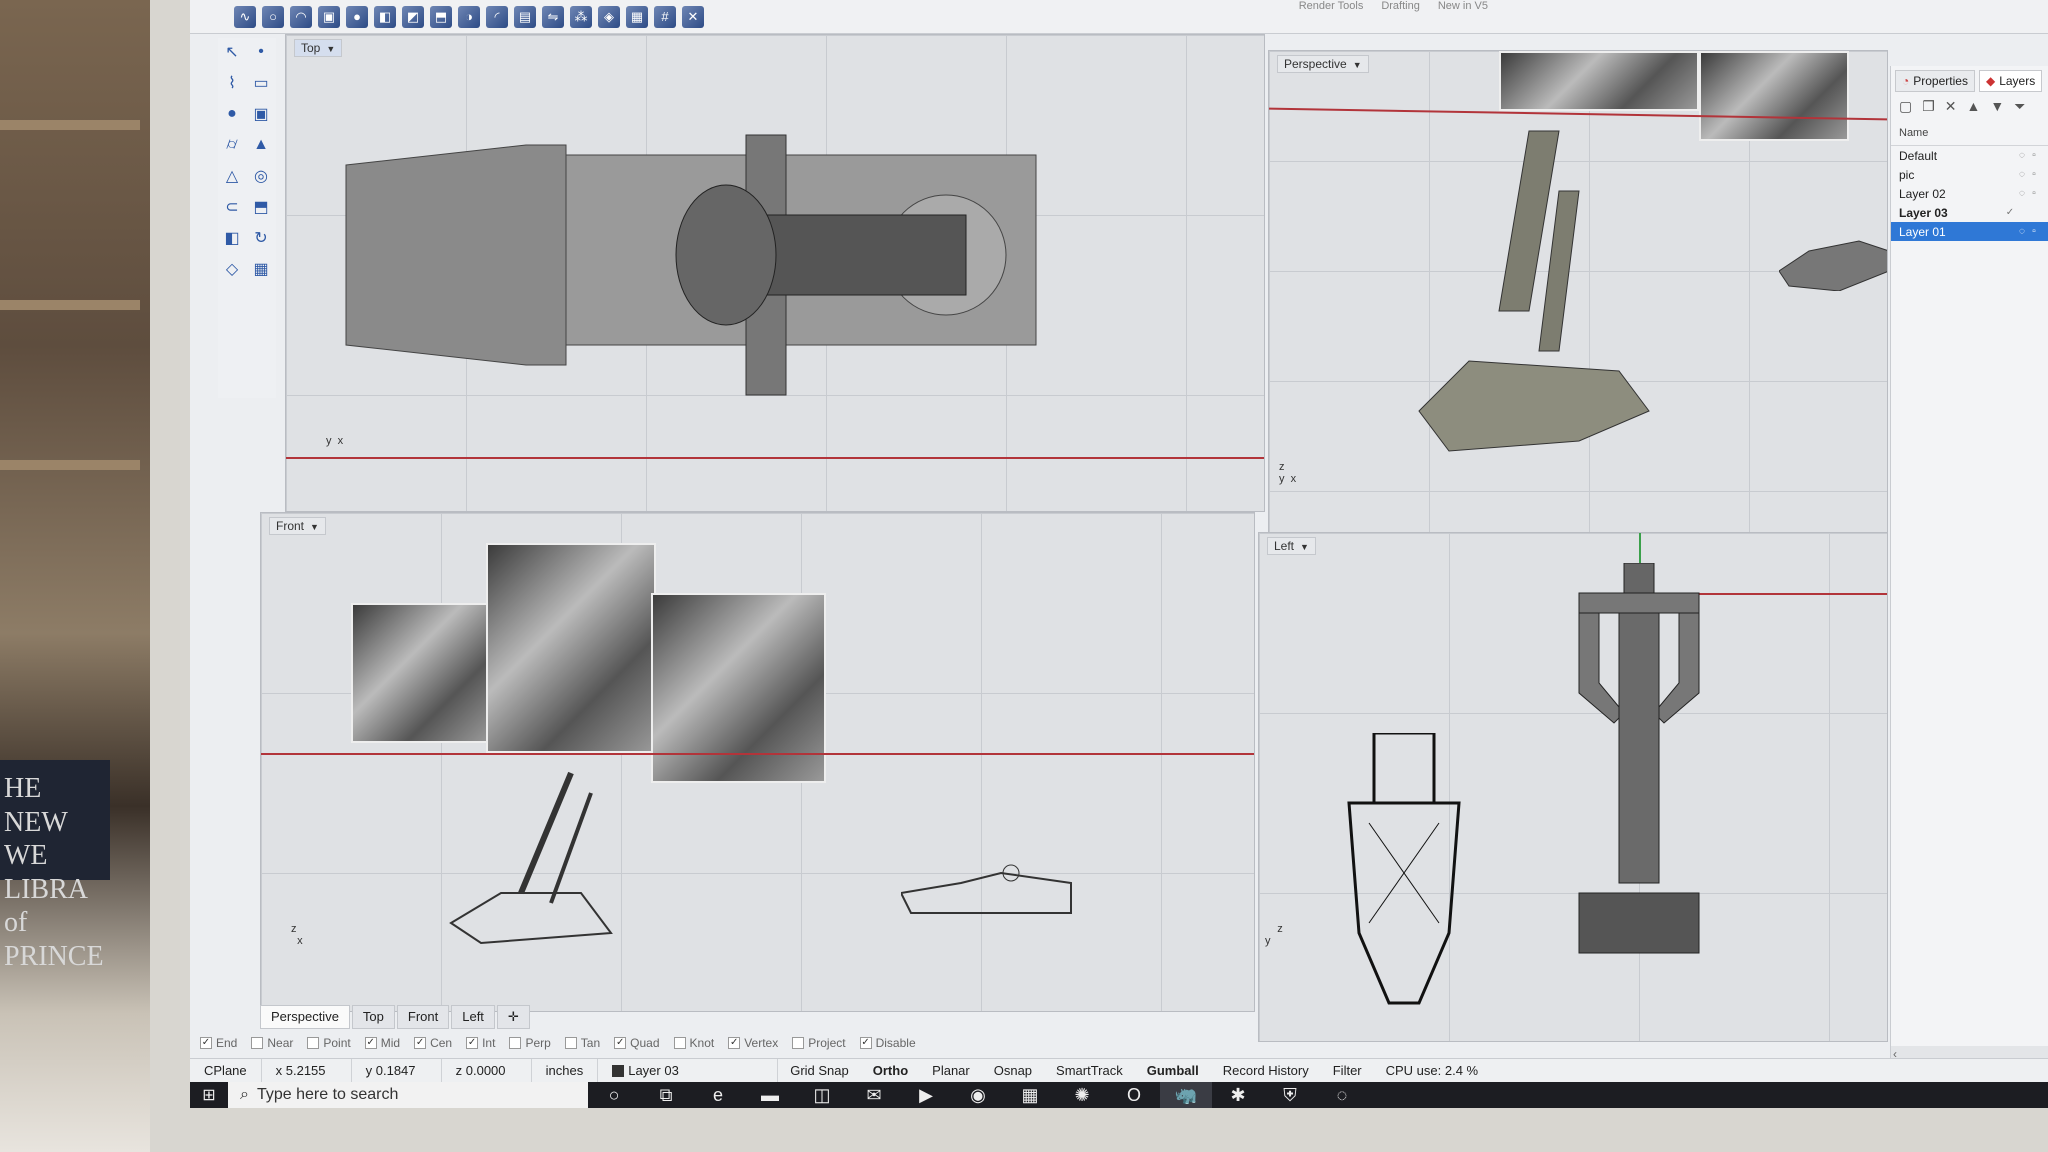 Image resolution: width=2048 pixels, height=1152 pixels. I want to click on mesh-icon: ▦, so click(637, 16).